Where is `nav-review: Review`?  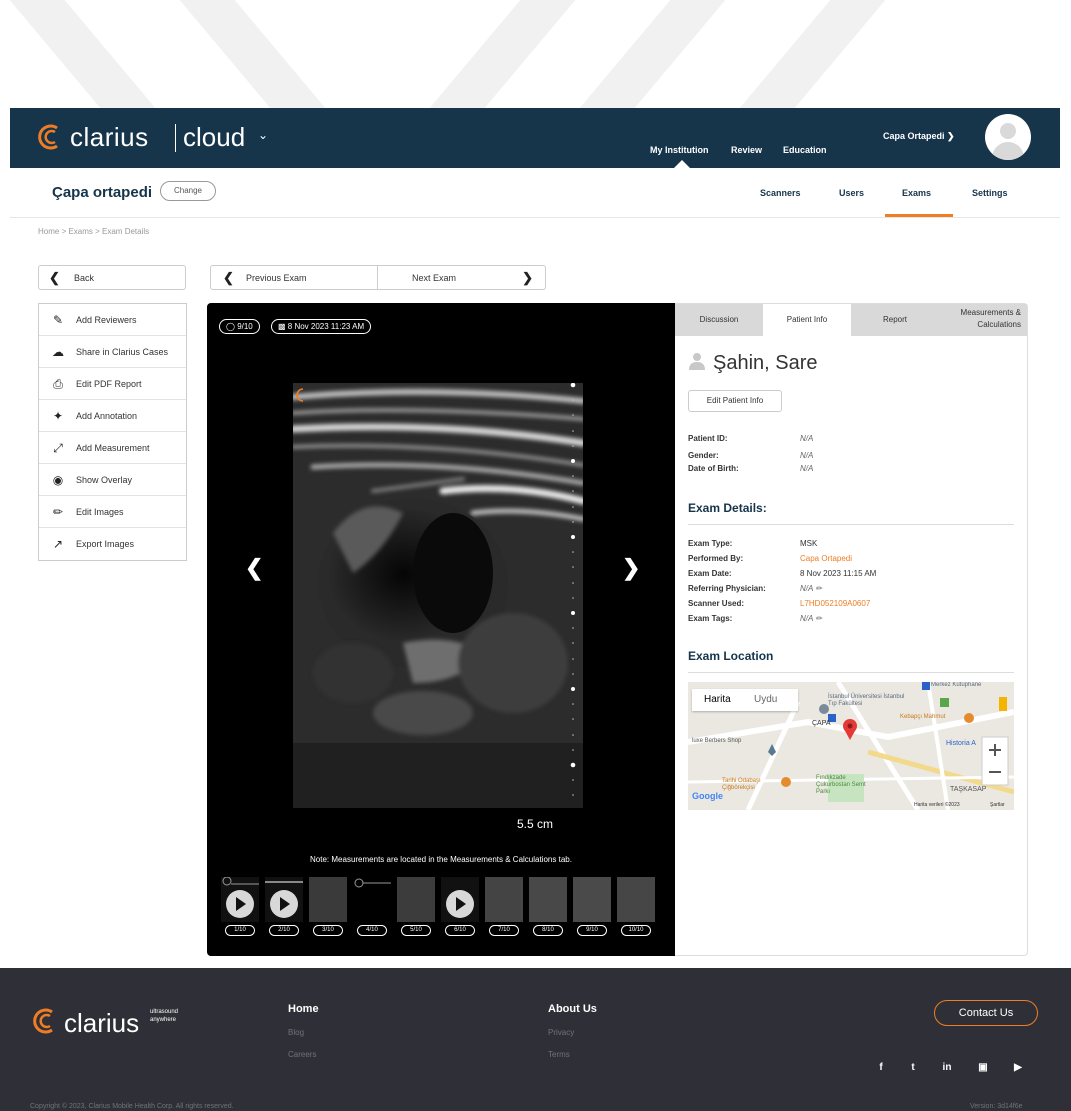
nav-review: Review is located at coordinates (746, 150).